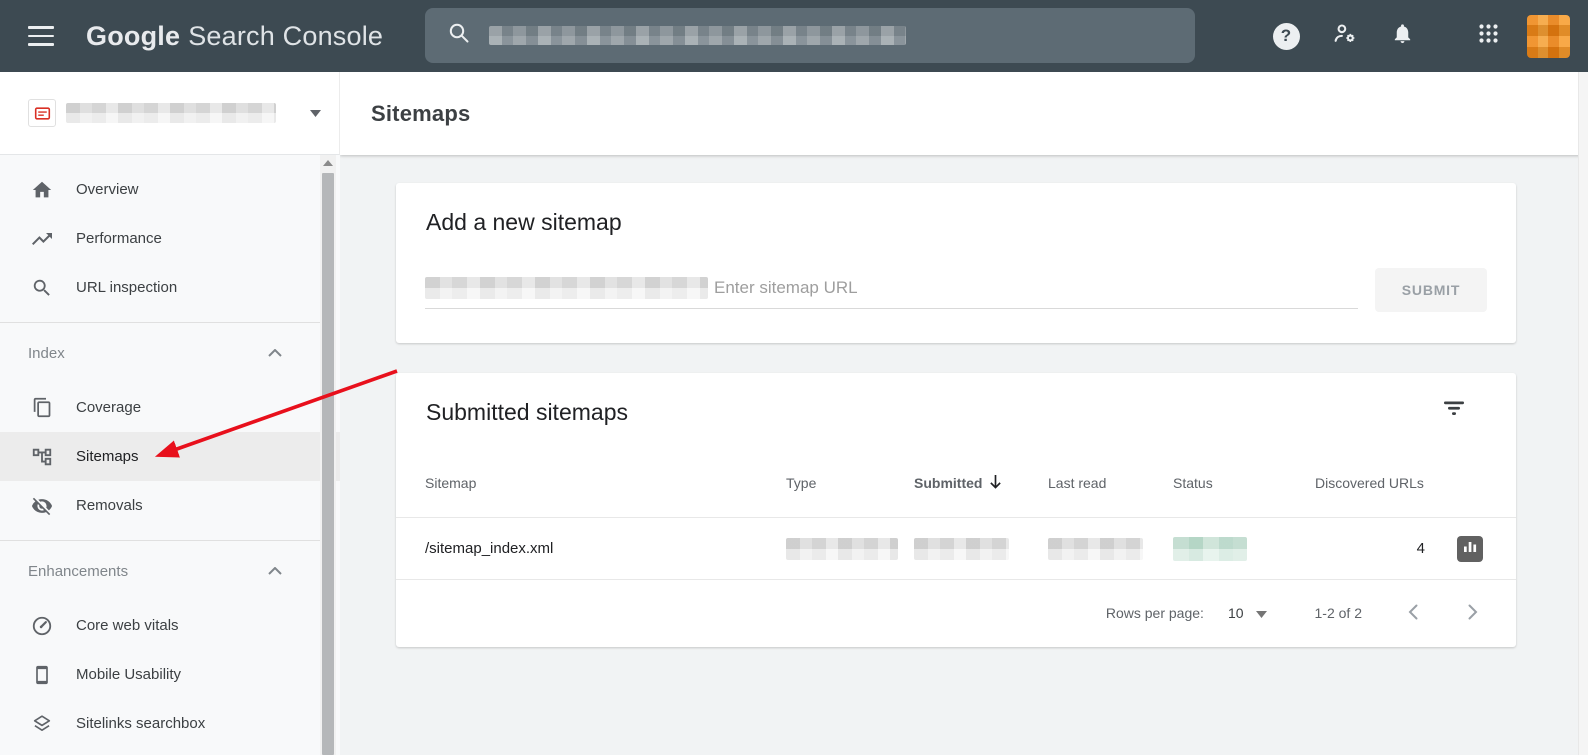 This screenshot has height=755, width=1588. I want to click on inspect-url-search-bar, so click(810, 35).